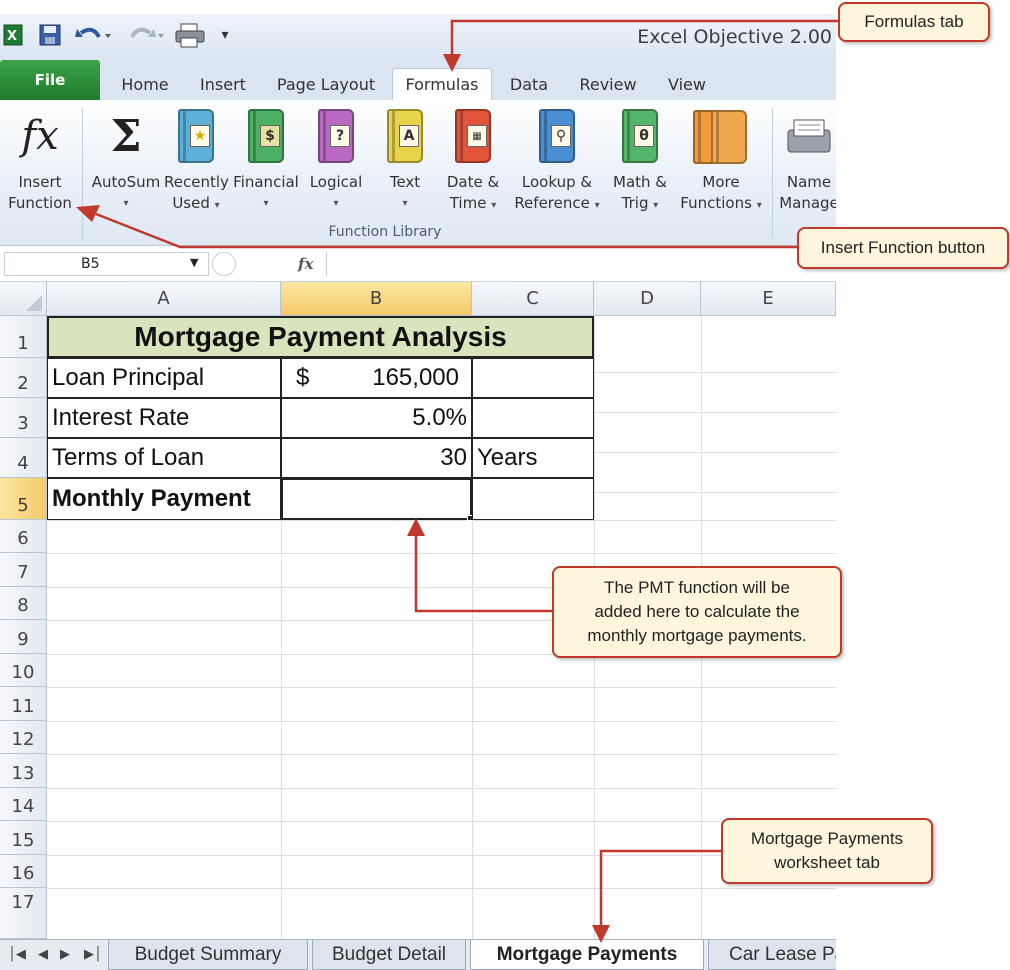  I want to click on tab-home: Home, so click(145, 84).